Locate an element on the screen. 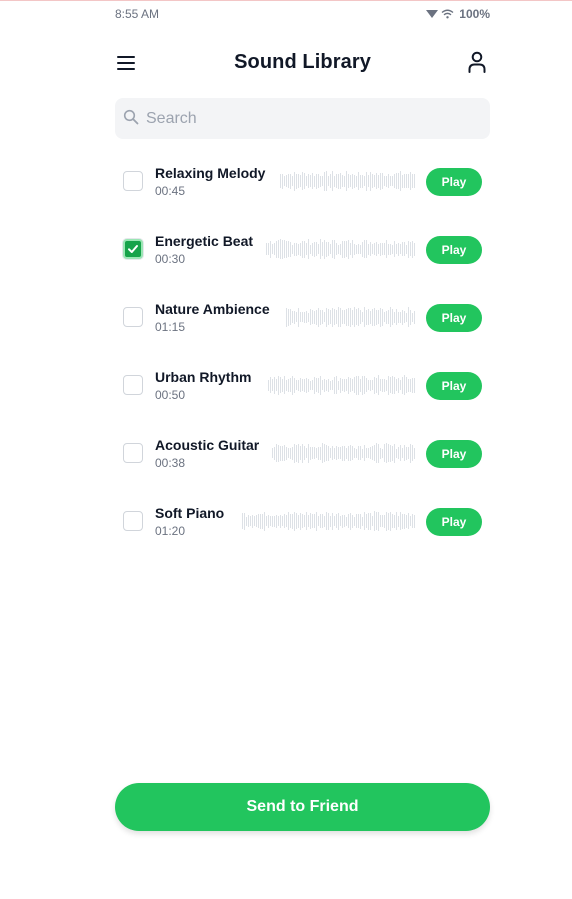  sound-duration: 01:20 is located at coordinates (170, 531).